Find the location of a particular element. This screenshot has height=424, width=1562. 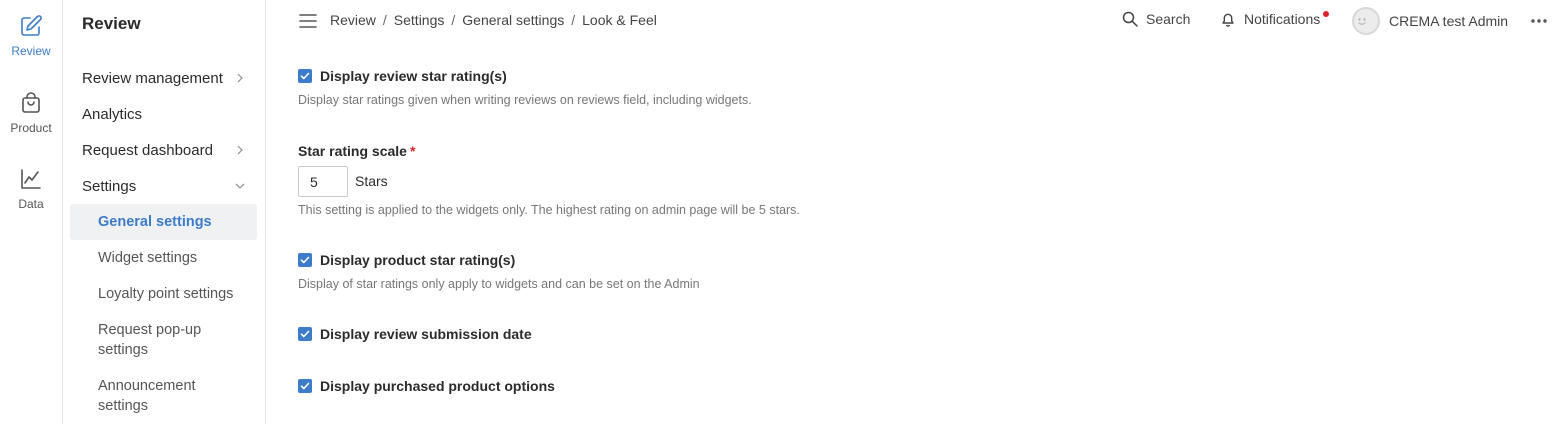

line-chart-icon is located at coordinates (31, 179).